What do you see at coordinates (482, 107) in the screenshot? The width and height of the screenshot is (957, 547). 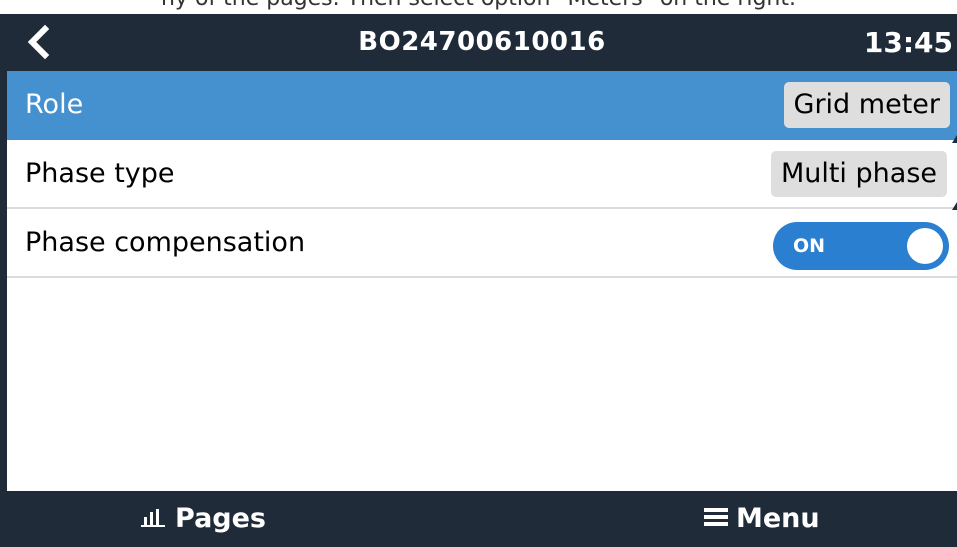 I see `row-role: Role Grid meter` at bounding box center [482, 107].